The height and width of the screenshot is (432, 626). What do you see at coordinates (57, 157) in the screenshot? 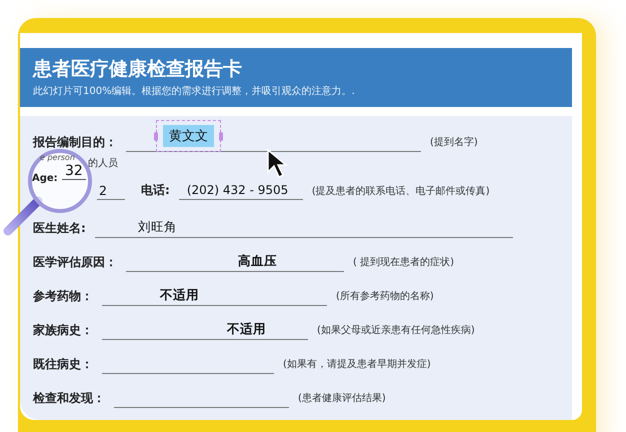
I see `magnified-text: e person` at bounding box center [57, 157].